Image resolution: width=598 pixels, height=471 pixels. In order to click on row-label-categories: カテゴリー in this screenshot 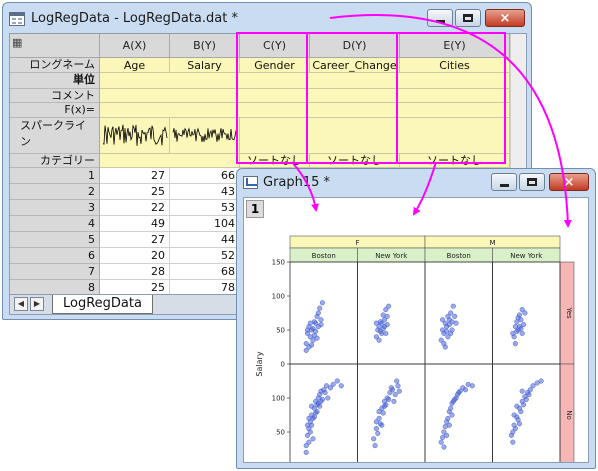, I will do `click(55, 161)`.